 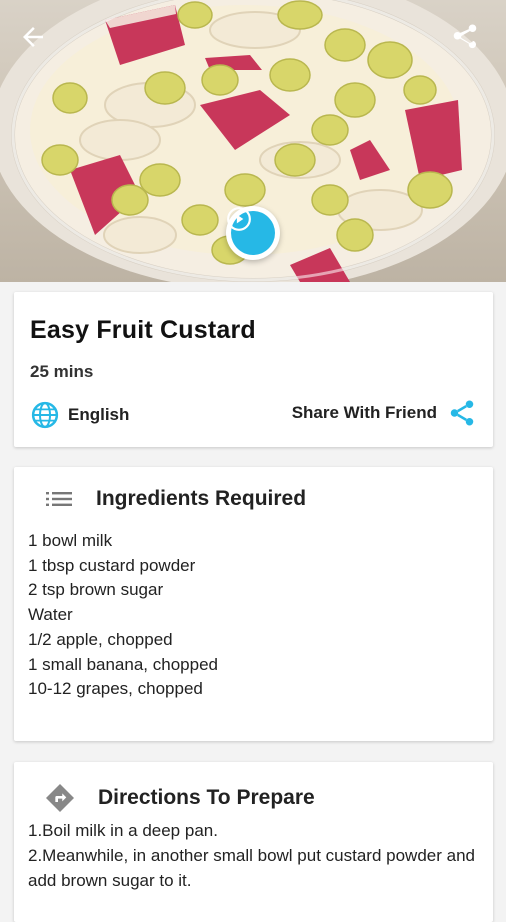 I want to click on back-button, so click(x=38, y=42).